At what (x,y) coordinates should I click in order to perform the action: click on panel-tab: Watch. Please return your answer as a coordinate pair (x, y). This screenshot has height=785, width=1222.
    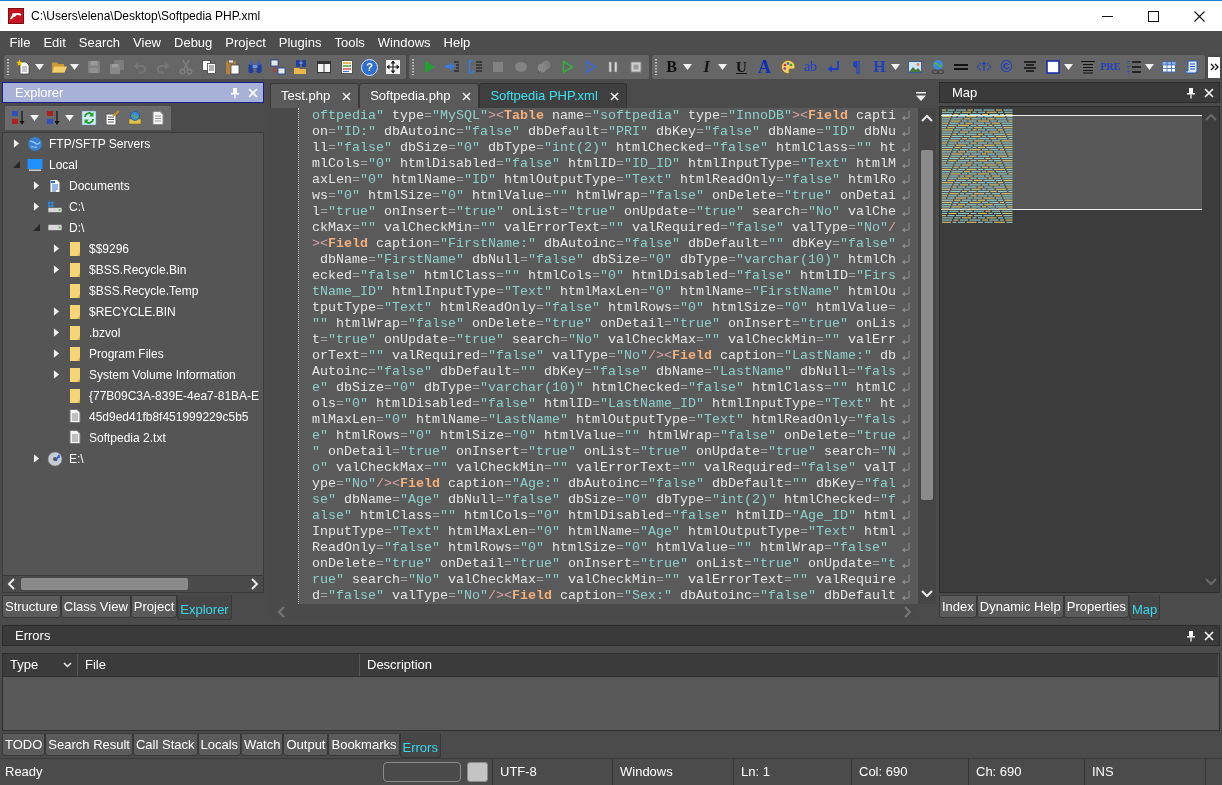
    Looking at the image, I should click on (262, 744).